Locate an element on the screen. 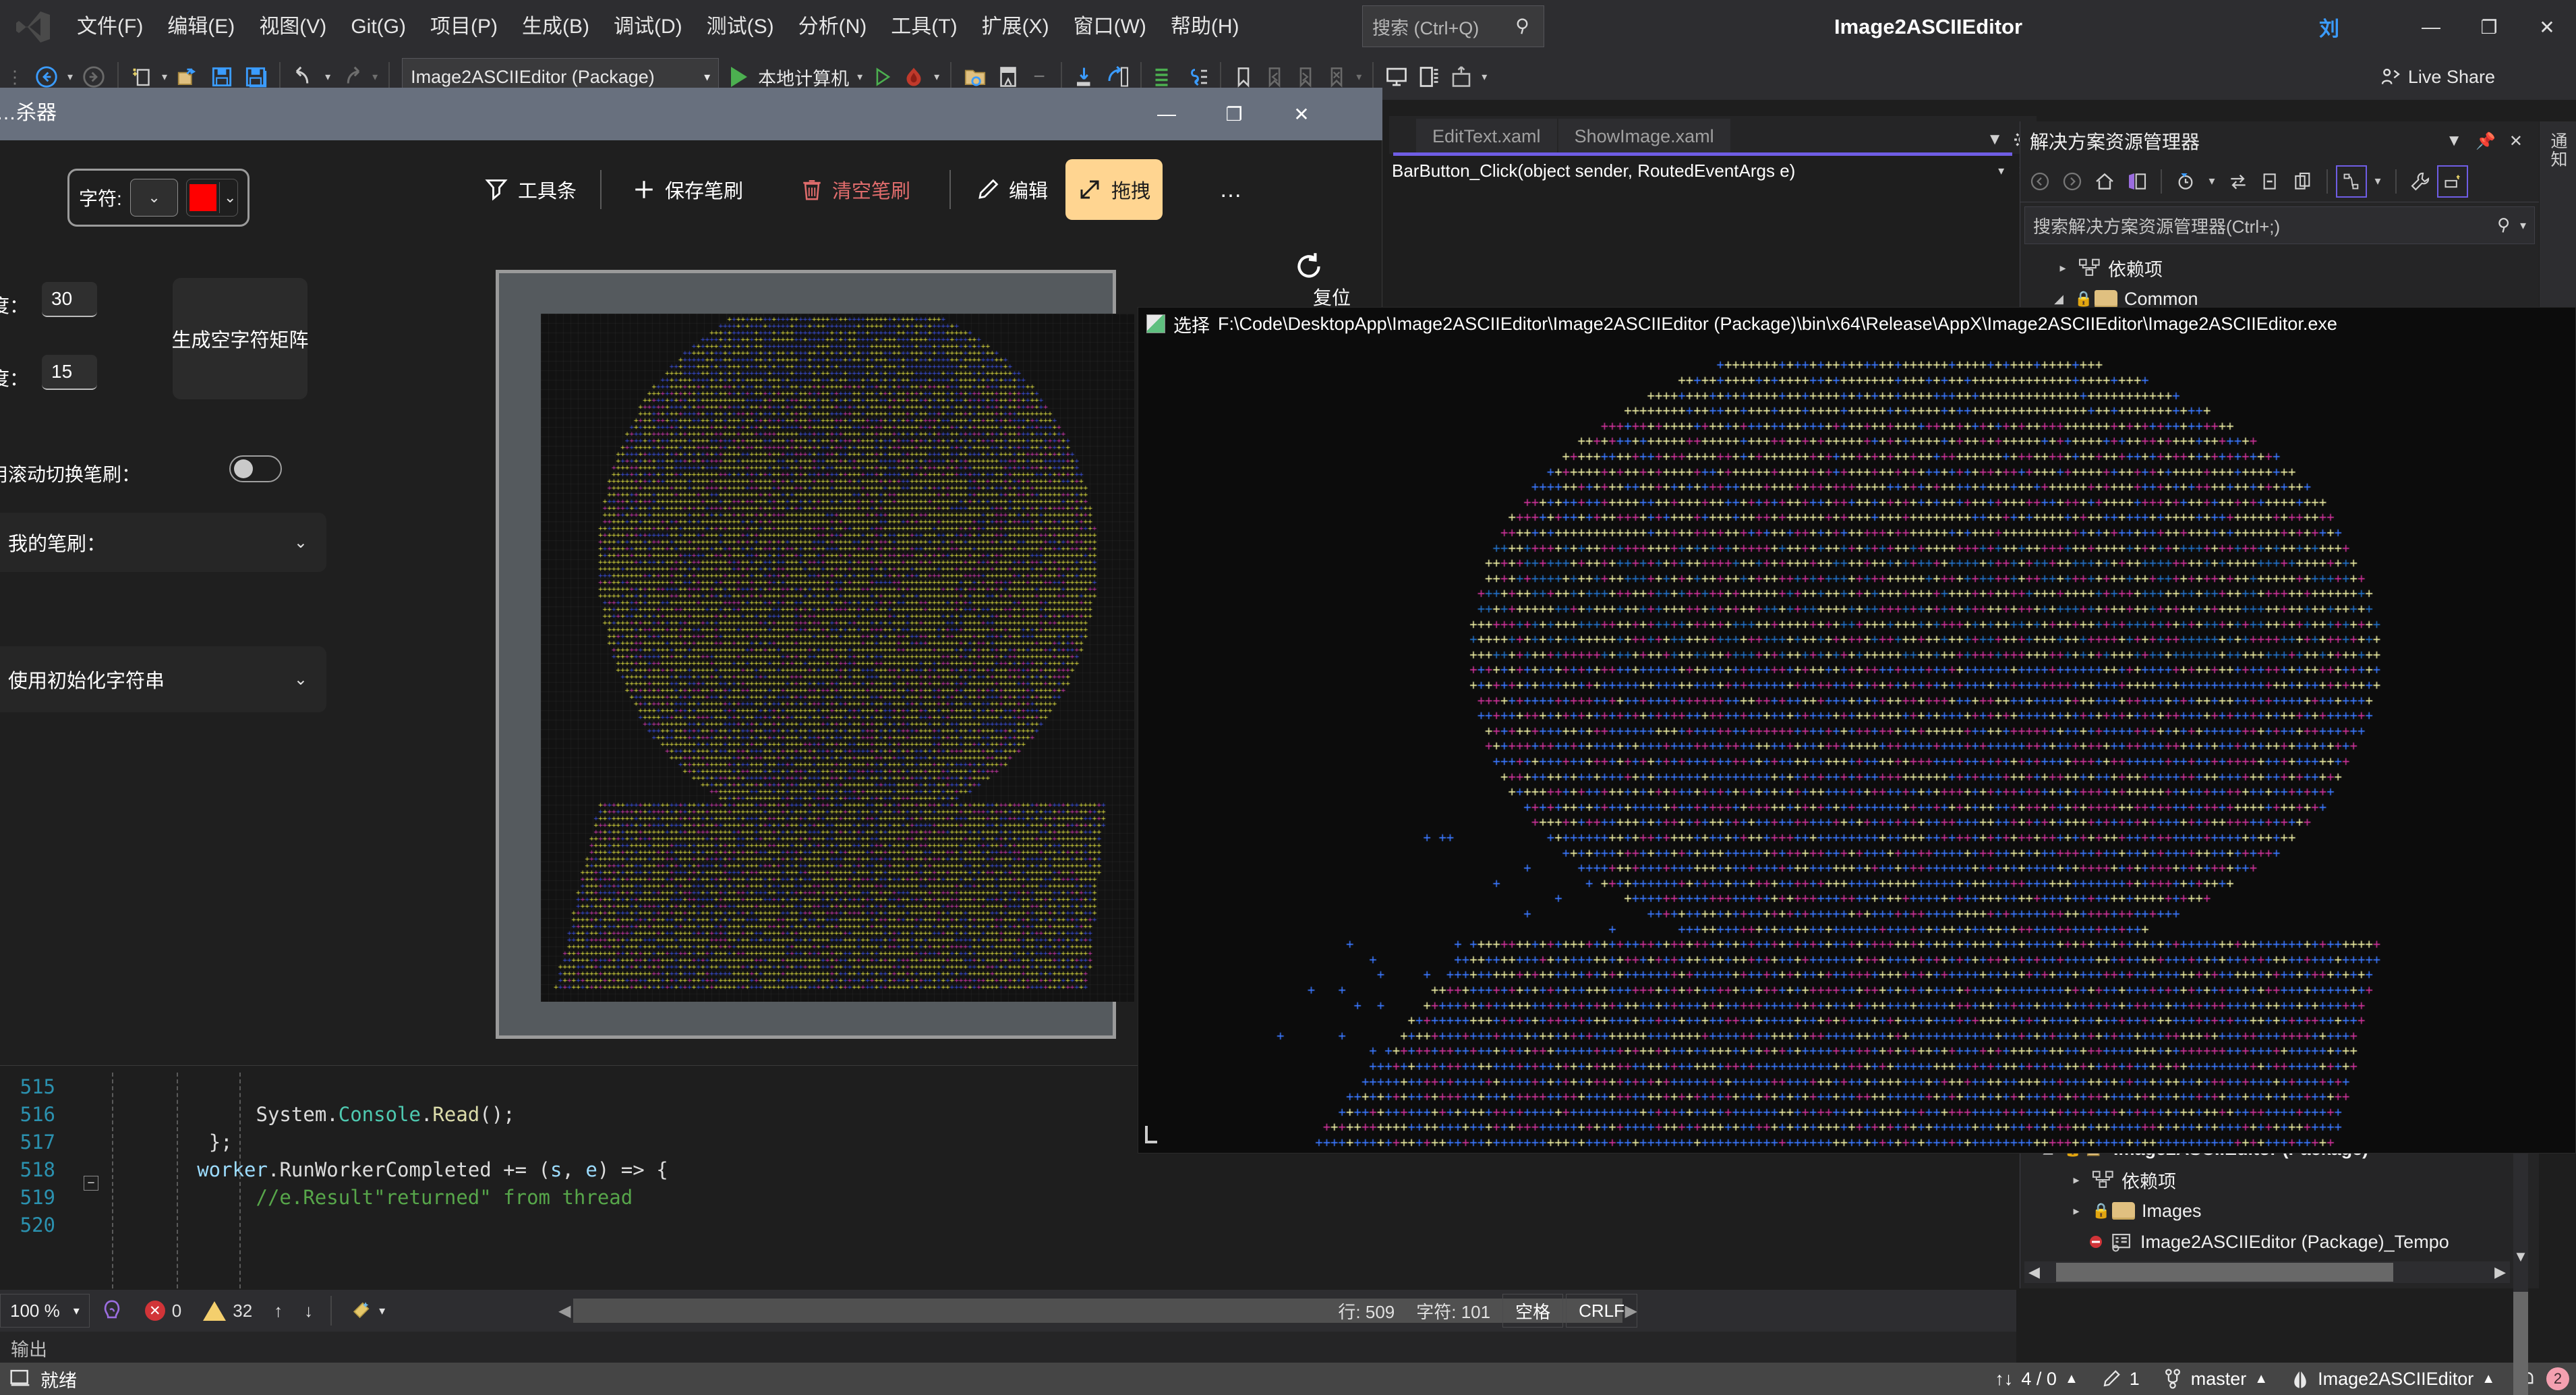  view-class-diagram-icon is located at coordinates (2351, 181).